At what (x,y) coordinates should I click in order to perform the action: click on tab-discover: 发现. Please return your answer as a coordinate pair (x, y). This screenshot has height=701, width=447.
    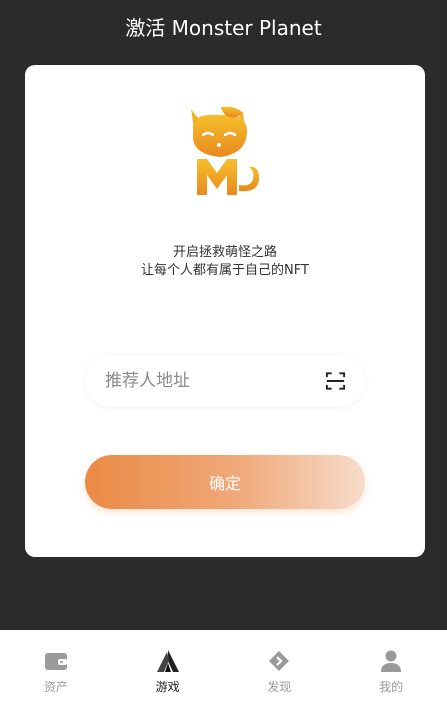
    Looking at the image, I should click on (280, 665).